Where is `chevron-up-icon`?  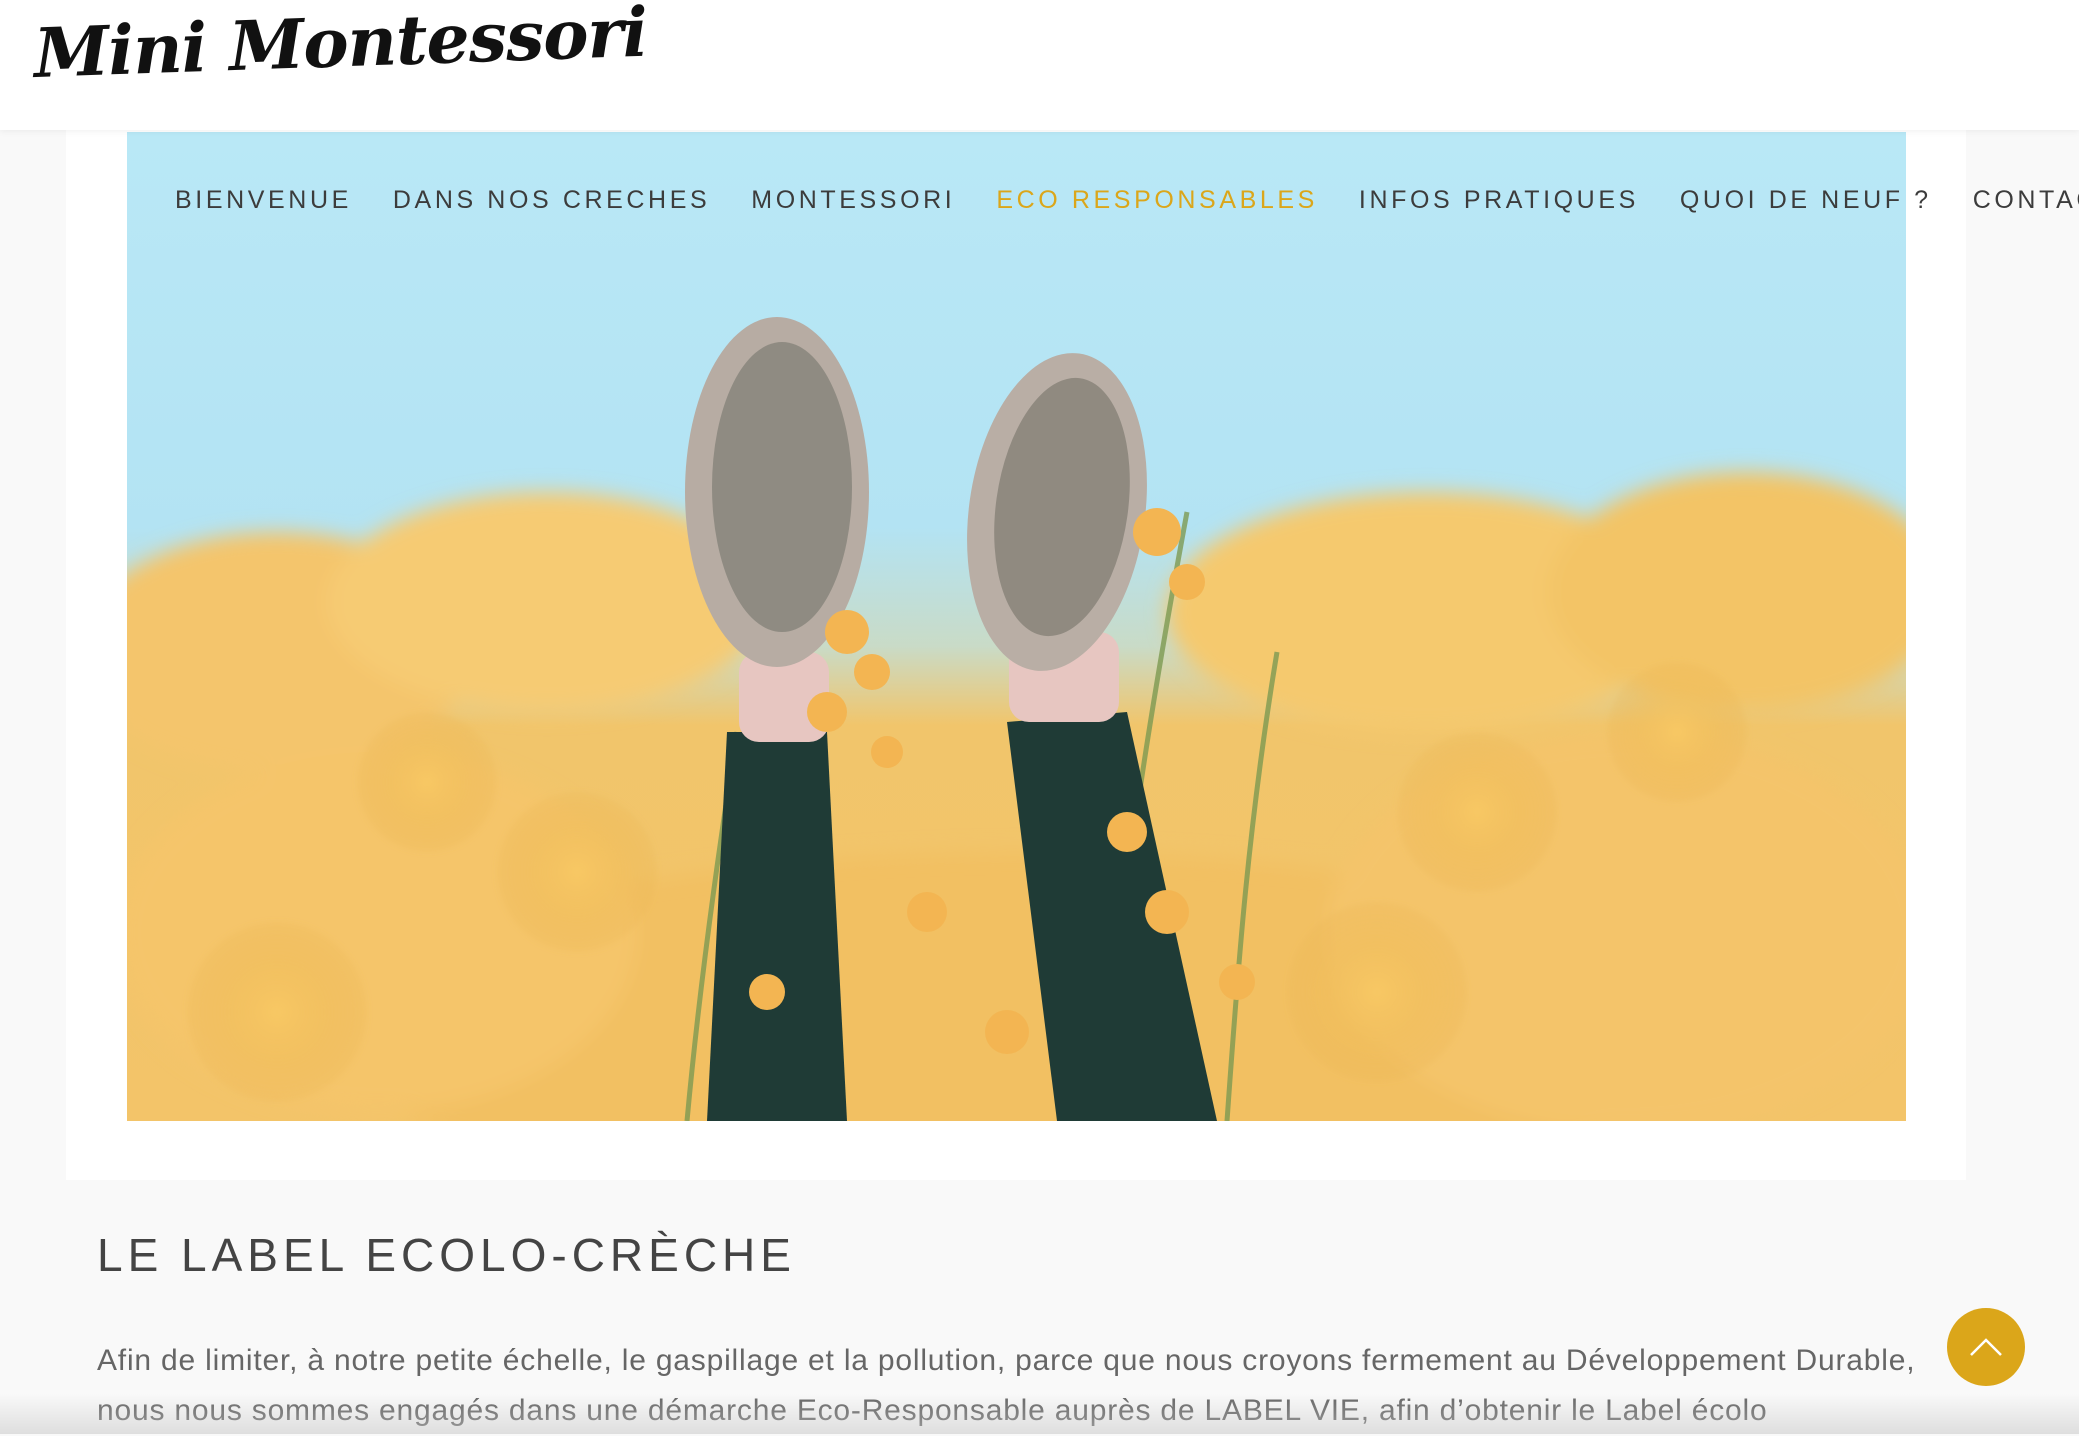 chevron-up-icon is located at coordinates (1986, 1347).